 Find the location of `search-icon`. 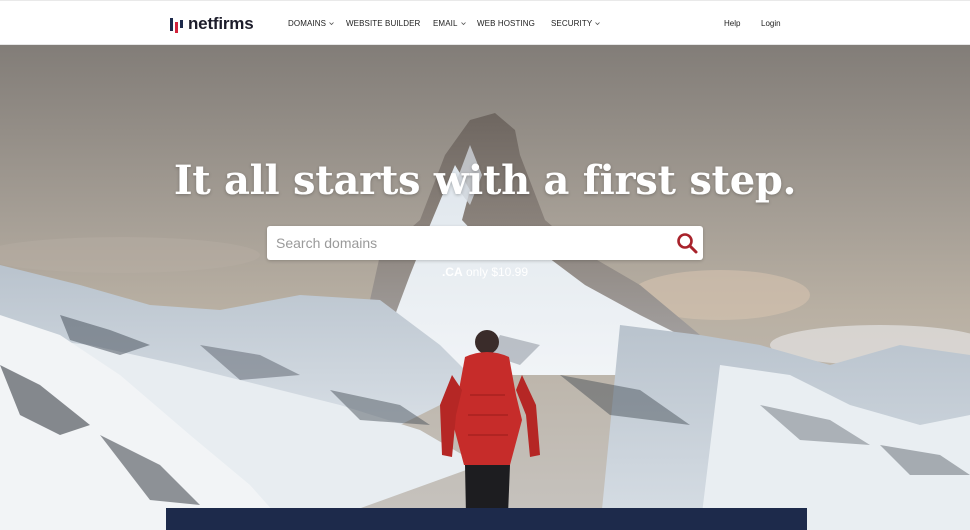

search-icon is located at coordinates (687, 243).